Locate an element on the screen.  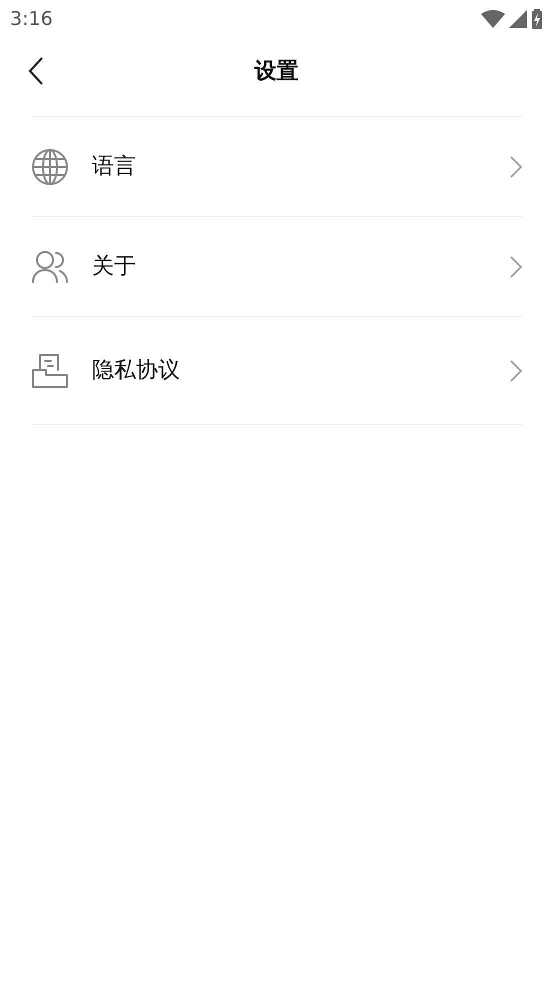
page-title: 设置 is located at coordinates (276, 72).